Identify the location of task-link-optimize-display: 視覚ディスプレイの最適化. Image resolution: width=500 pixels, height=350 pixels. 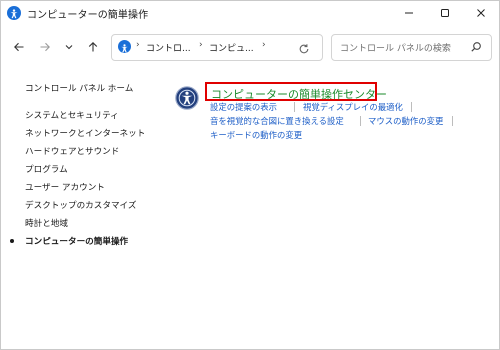
(353, 107).